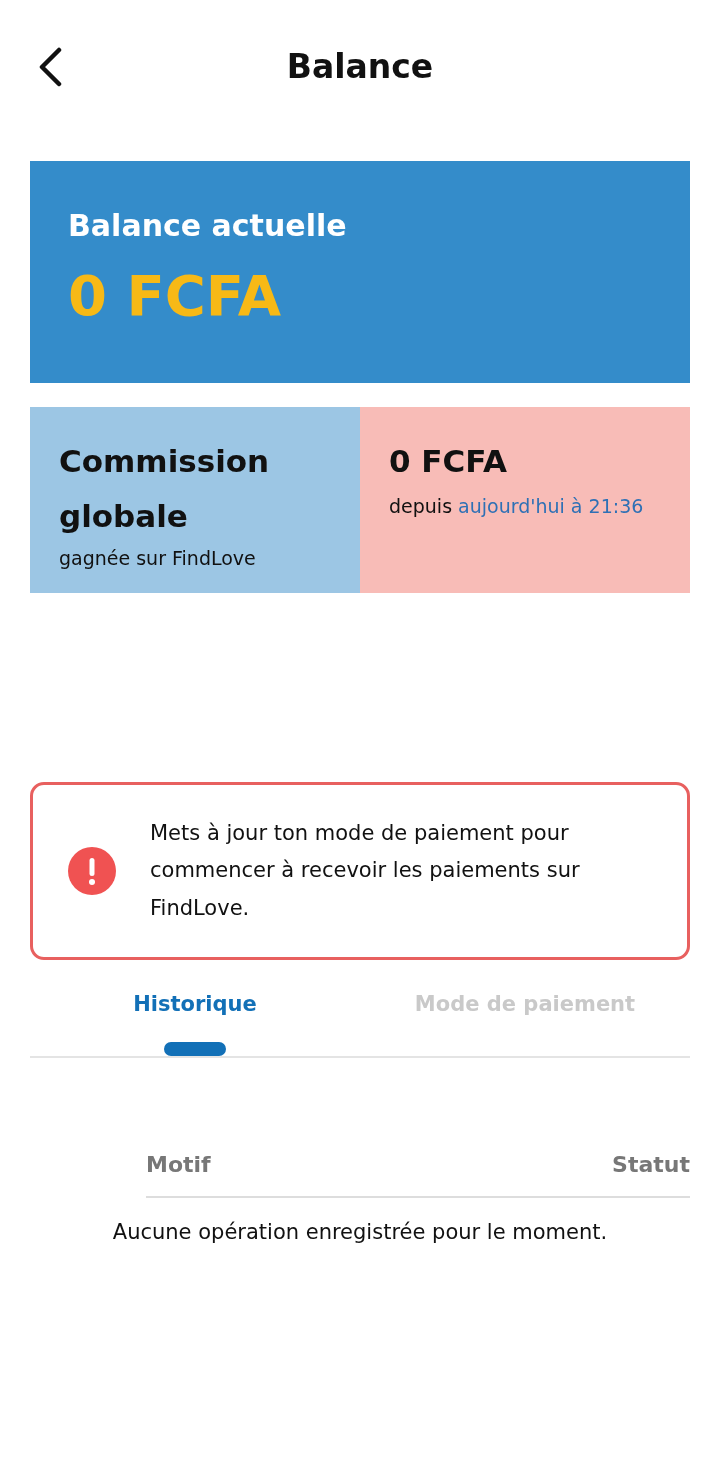 The image size is (720, 1465). What do you see at coordinates (365, 870) in the screenshot?
I see `alert-message: Mets à jour ton mode de paiement pour commencer à recevoir les paiements sur FindLove.` at bounding box center [365, 870].